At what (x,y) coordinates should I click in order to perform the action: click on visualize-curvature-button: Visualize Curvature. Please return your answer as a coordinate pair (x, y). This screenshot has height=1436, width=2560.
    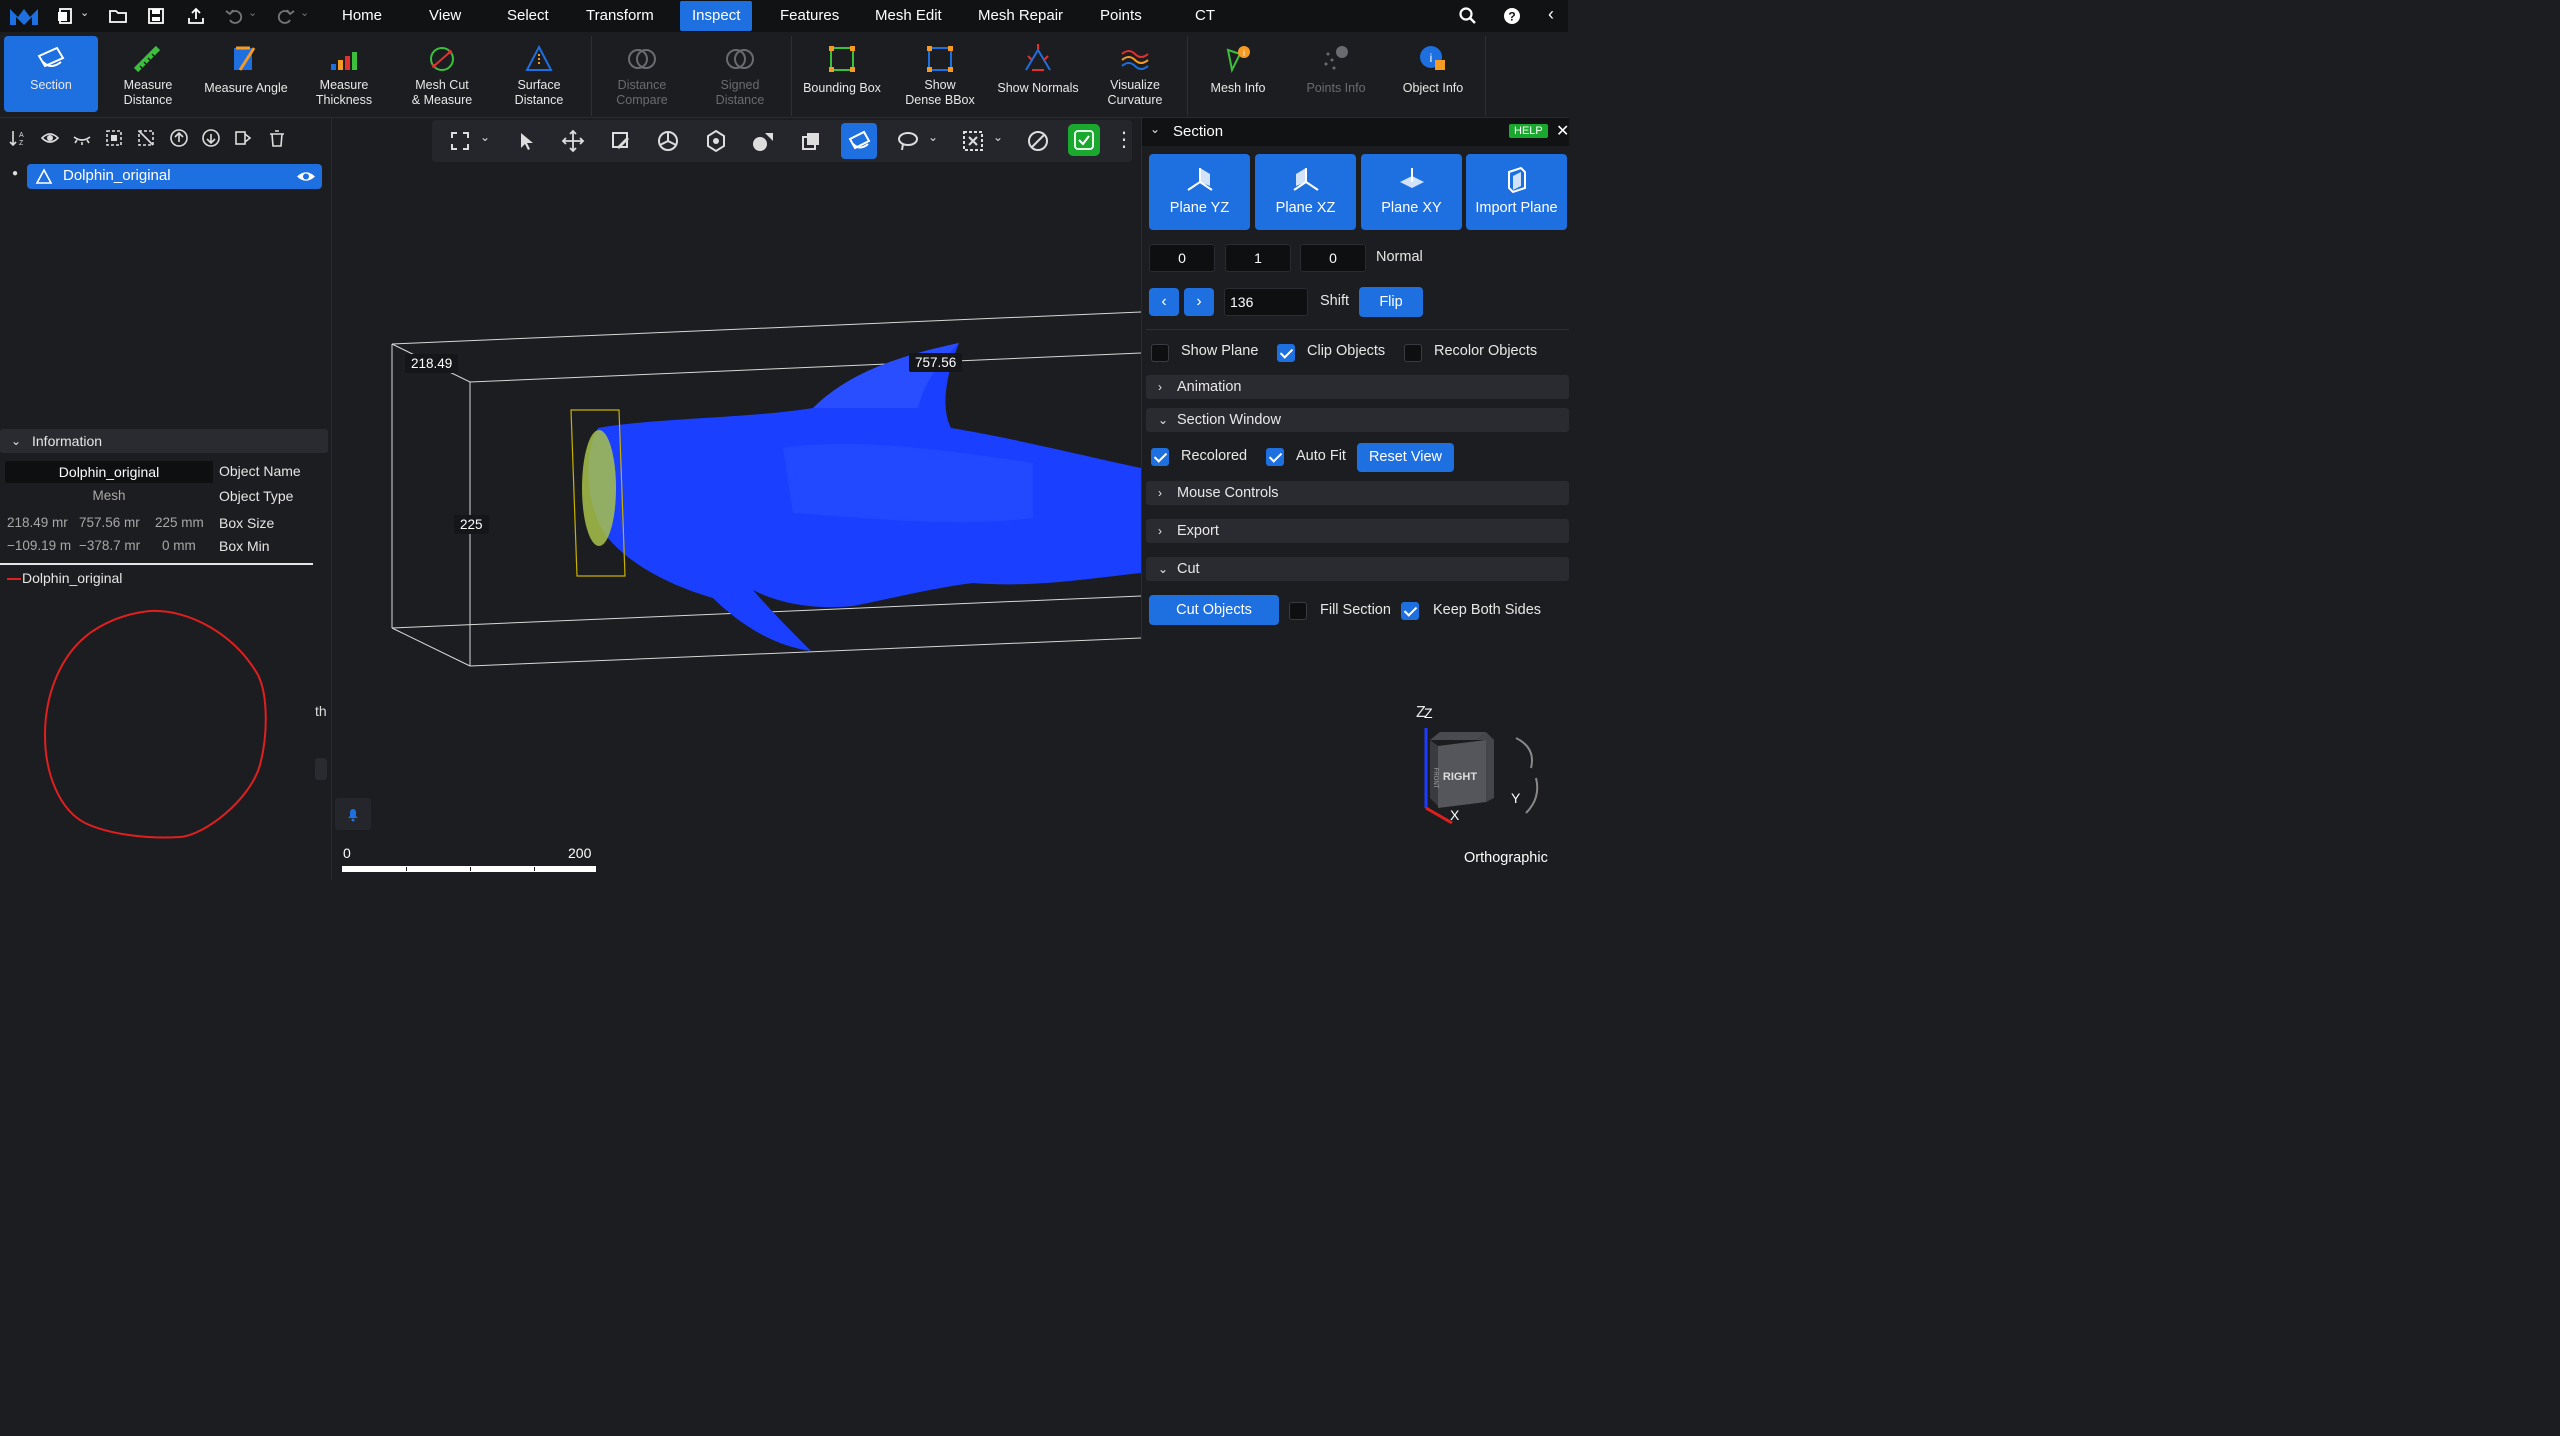
    Looking at the image, I should click on (1135, 74).